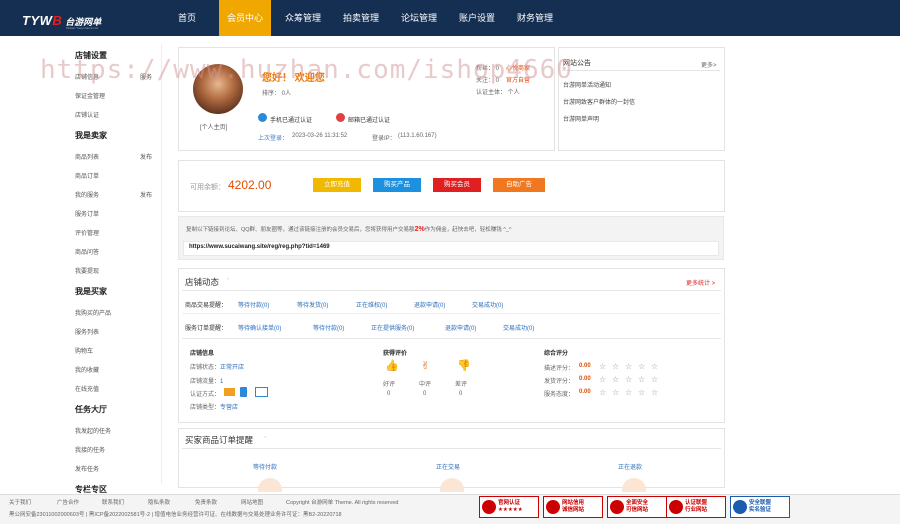 The image size is (900, 524). I want to click on badge-official: 官网认证 ★★★★★, so click(509, 507).